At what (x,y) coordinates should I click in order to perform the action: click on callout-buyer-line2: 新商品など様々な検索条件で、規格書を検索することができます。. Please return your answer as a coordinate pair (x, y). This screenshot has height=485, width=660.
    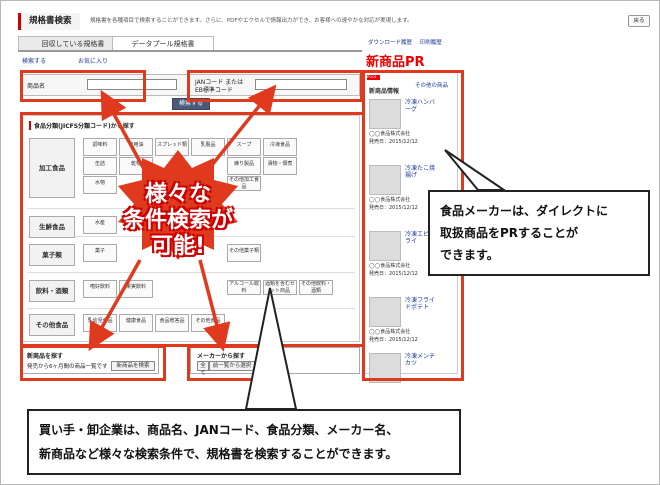
    Looking at the image, I should click on (218, 454).